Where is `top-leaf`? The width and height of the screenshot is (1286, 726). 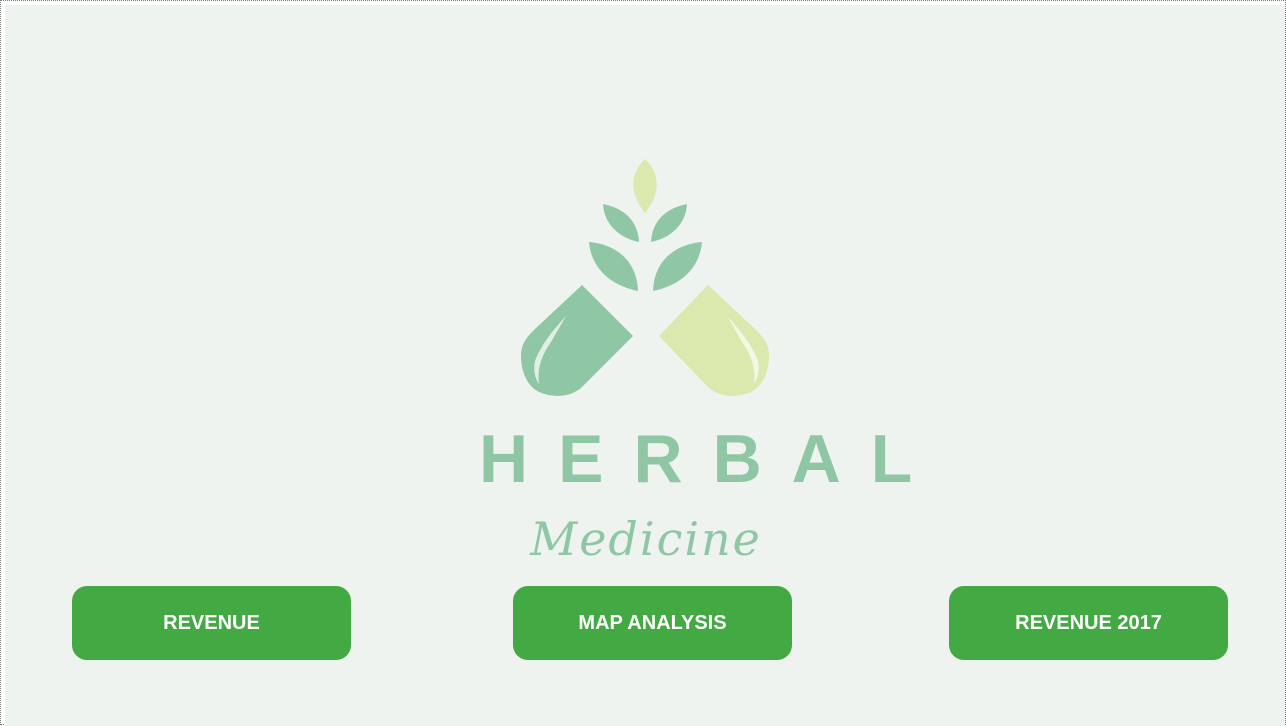 top-leaf is located at coordinates (645, 186).